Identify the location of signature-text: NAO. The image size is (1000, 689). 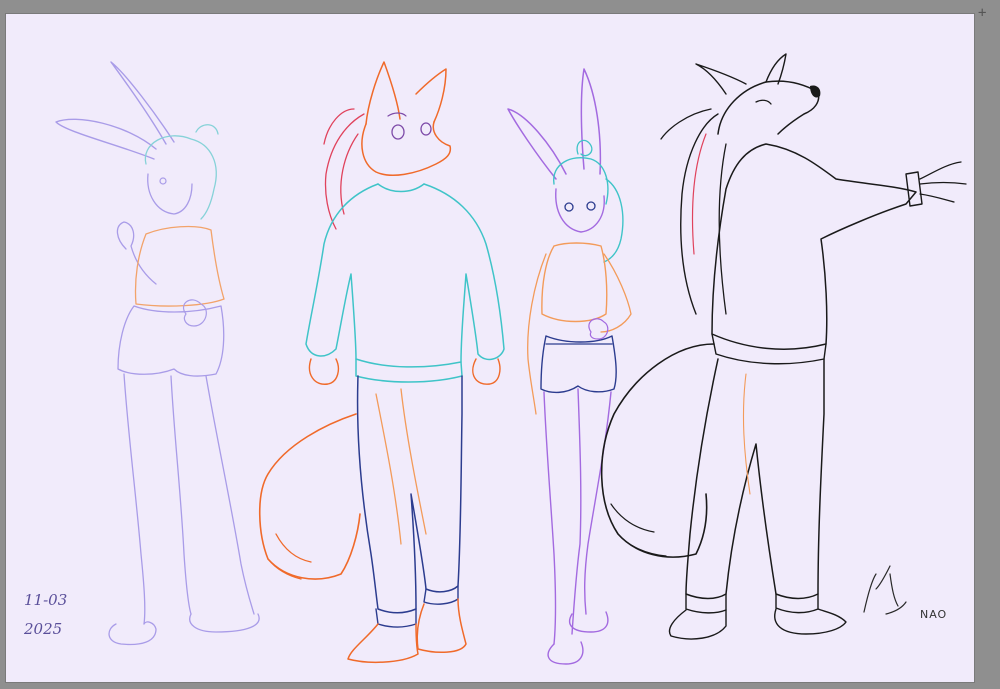
(933, 614).